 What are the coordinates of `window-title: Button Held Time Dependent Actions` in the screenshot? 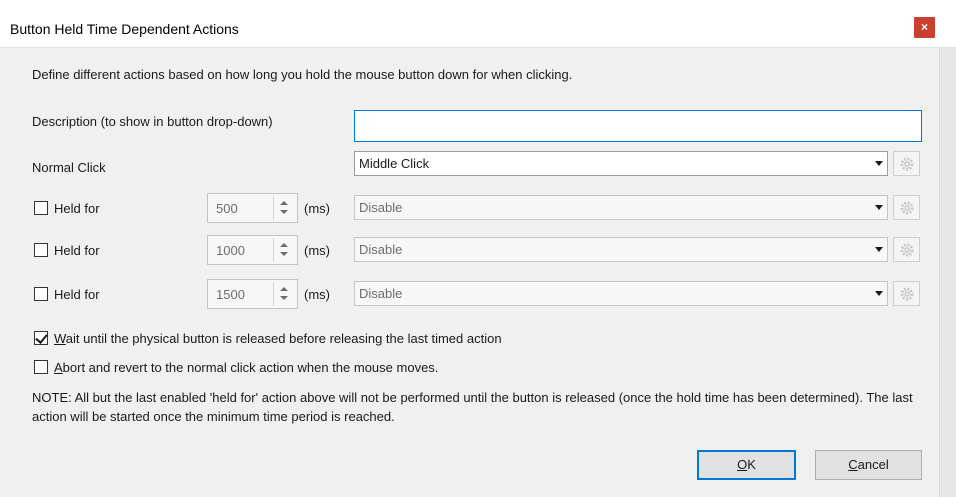 It's located at (124, 29).